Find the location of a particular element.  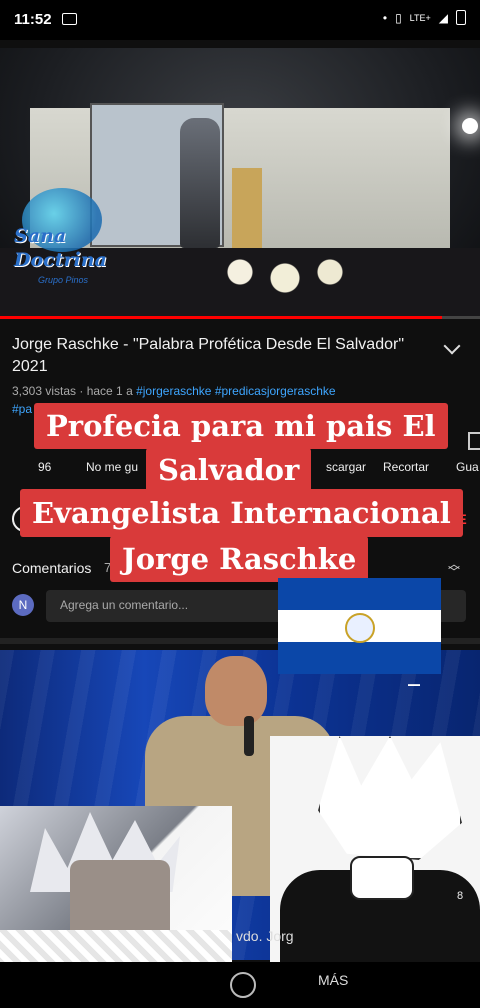

channel-watermark: Sana Doctrina is located at coordinates (60, 248).